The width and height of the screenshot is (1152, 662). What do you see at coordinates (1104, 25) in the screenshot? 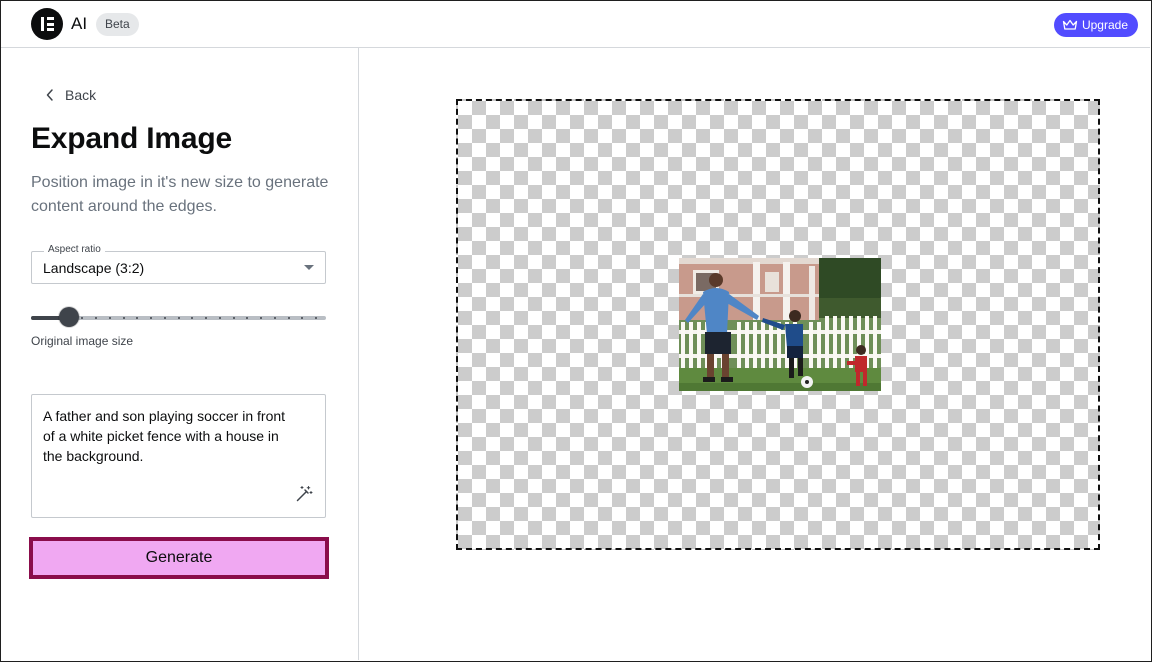
I see `upgrade-label: Upgrade` at bounding box center [1104, 25].